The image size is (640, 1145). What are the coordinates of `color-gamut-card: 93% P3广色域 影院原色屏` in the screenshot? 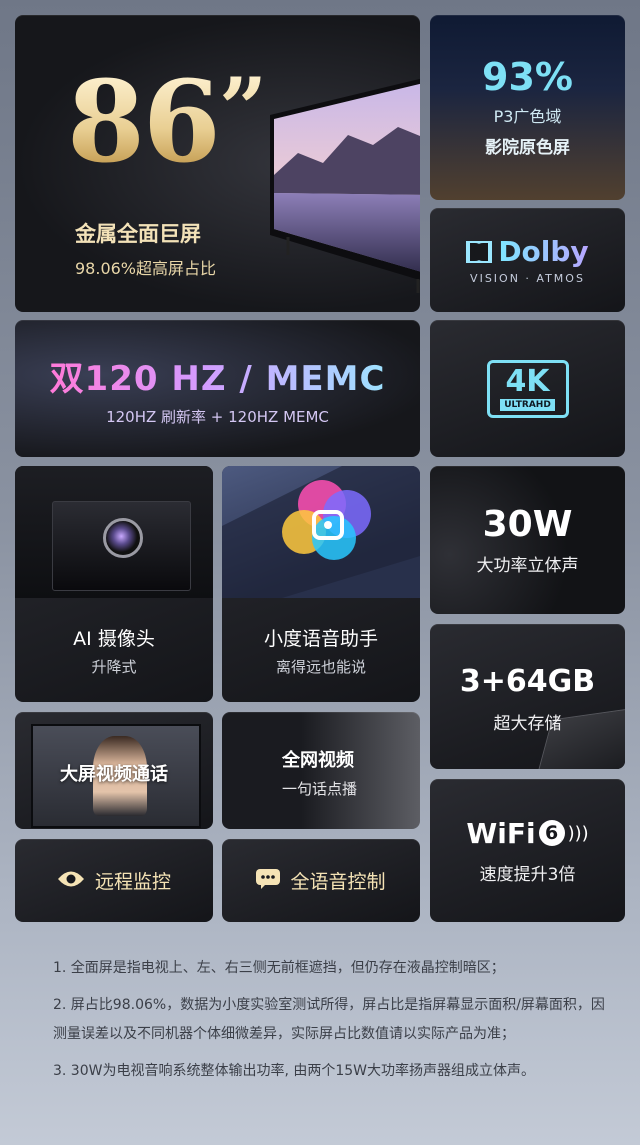 It's located at (527, 107).